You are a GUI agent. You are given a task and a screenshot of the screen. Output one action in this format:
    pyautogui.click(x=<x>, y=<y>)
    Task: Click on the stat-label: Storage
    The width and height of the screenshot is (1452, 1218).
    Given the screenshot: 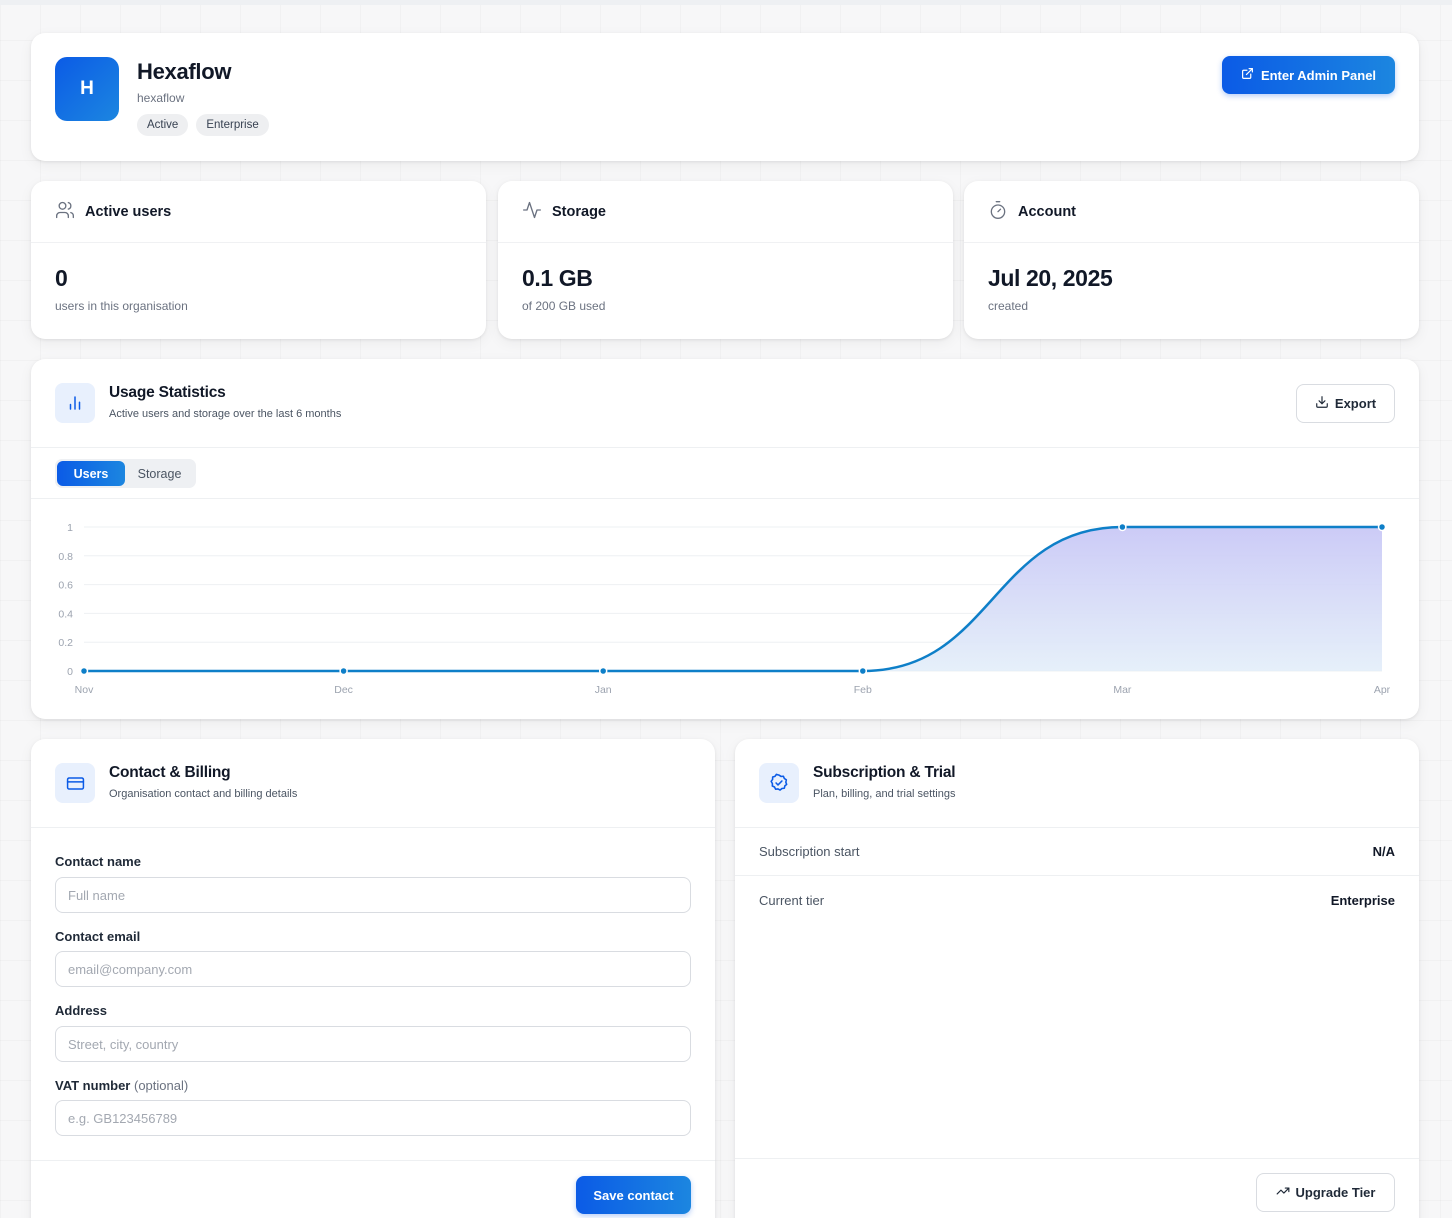 What is the action you would take?
    pyautogui.click(x=579, y=211)
    